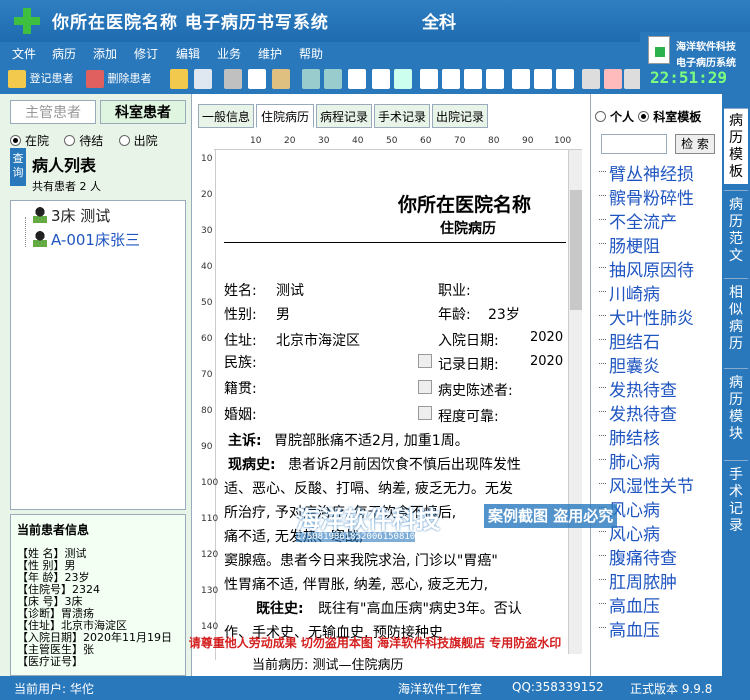  Describe the element at coordinates (460, 116) in the screenshot. I see `tab-discharge-record: 出院记录` at that location.